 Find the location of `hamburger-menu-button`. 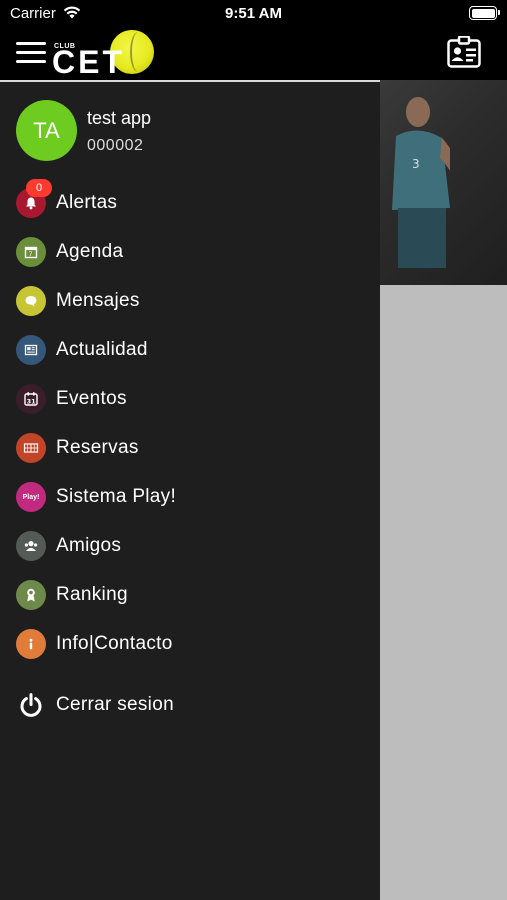

hamburger-menu-button is located at coordinates (31, 54).